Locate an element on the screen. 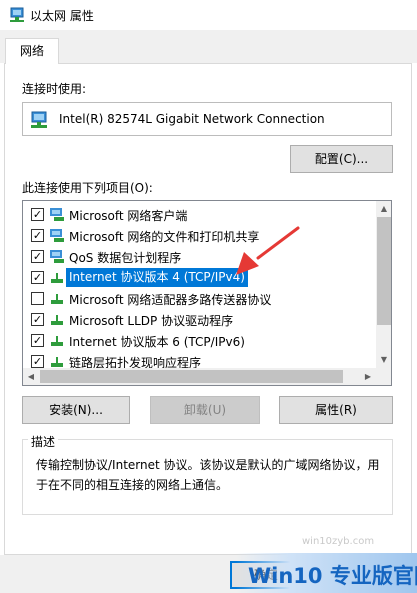  items-label: 此连接使用下列项目(O): is located at coordinates (87, 188).